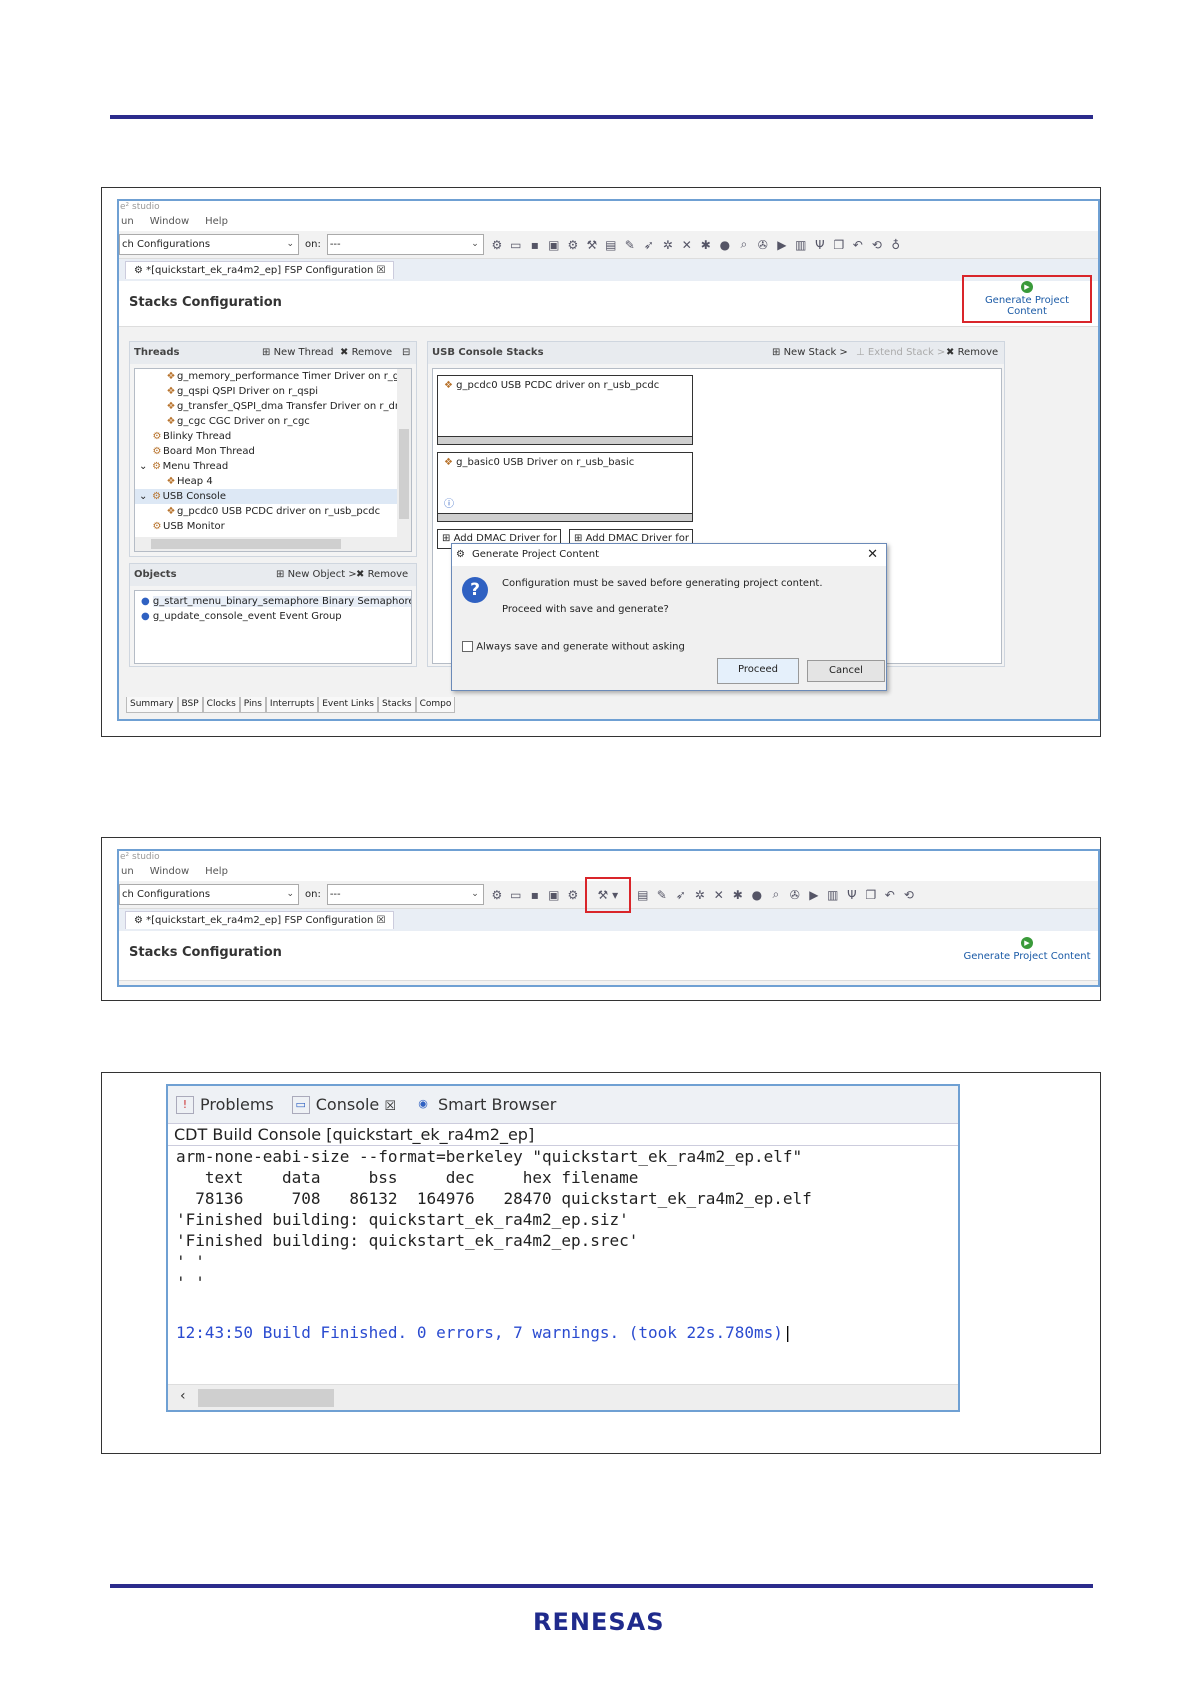  I want to click on mic-icon: ♁, so click(896, 245).